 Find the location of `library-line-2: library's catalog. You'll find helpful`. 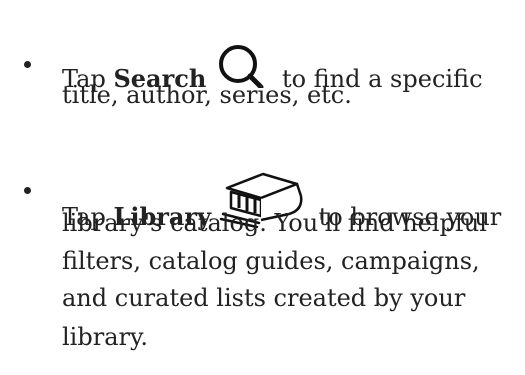

library-line-2: library's catalog. You'll find helpful is located at coordinates (274, 223).